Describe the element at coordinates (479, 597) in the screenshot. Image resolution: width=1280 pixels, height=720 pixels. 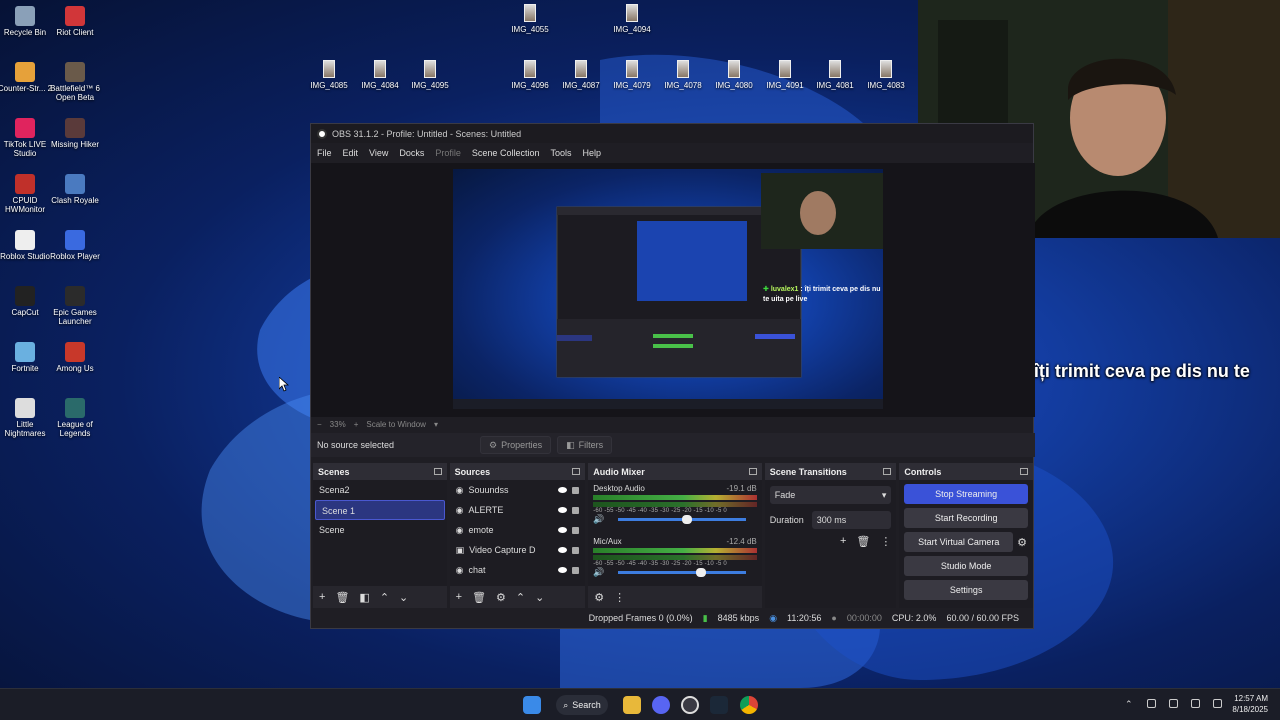
I see `remove-source-icon: 🗑` at that location.